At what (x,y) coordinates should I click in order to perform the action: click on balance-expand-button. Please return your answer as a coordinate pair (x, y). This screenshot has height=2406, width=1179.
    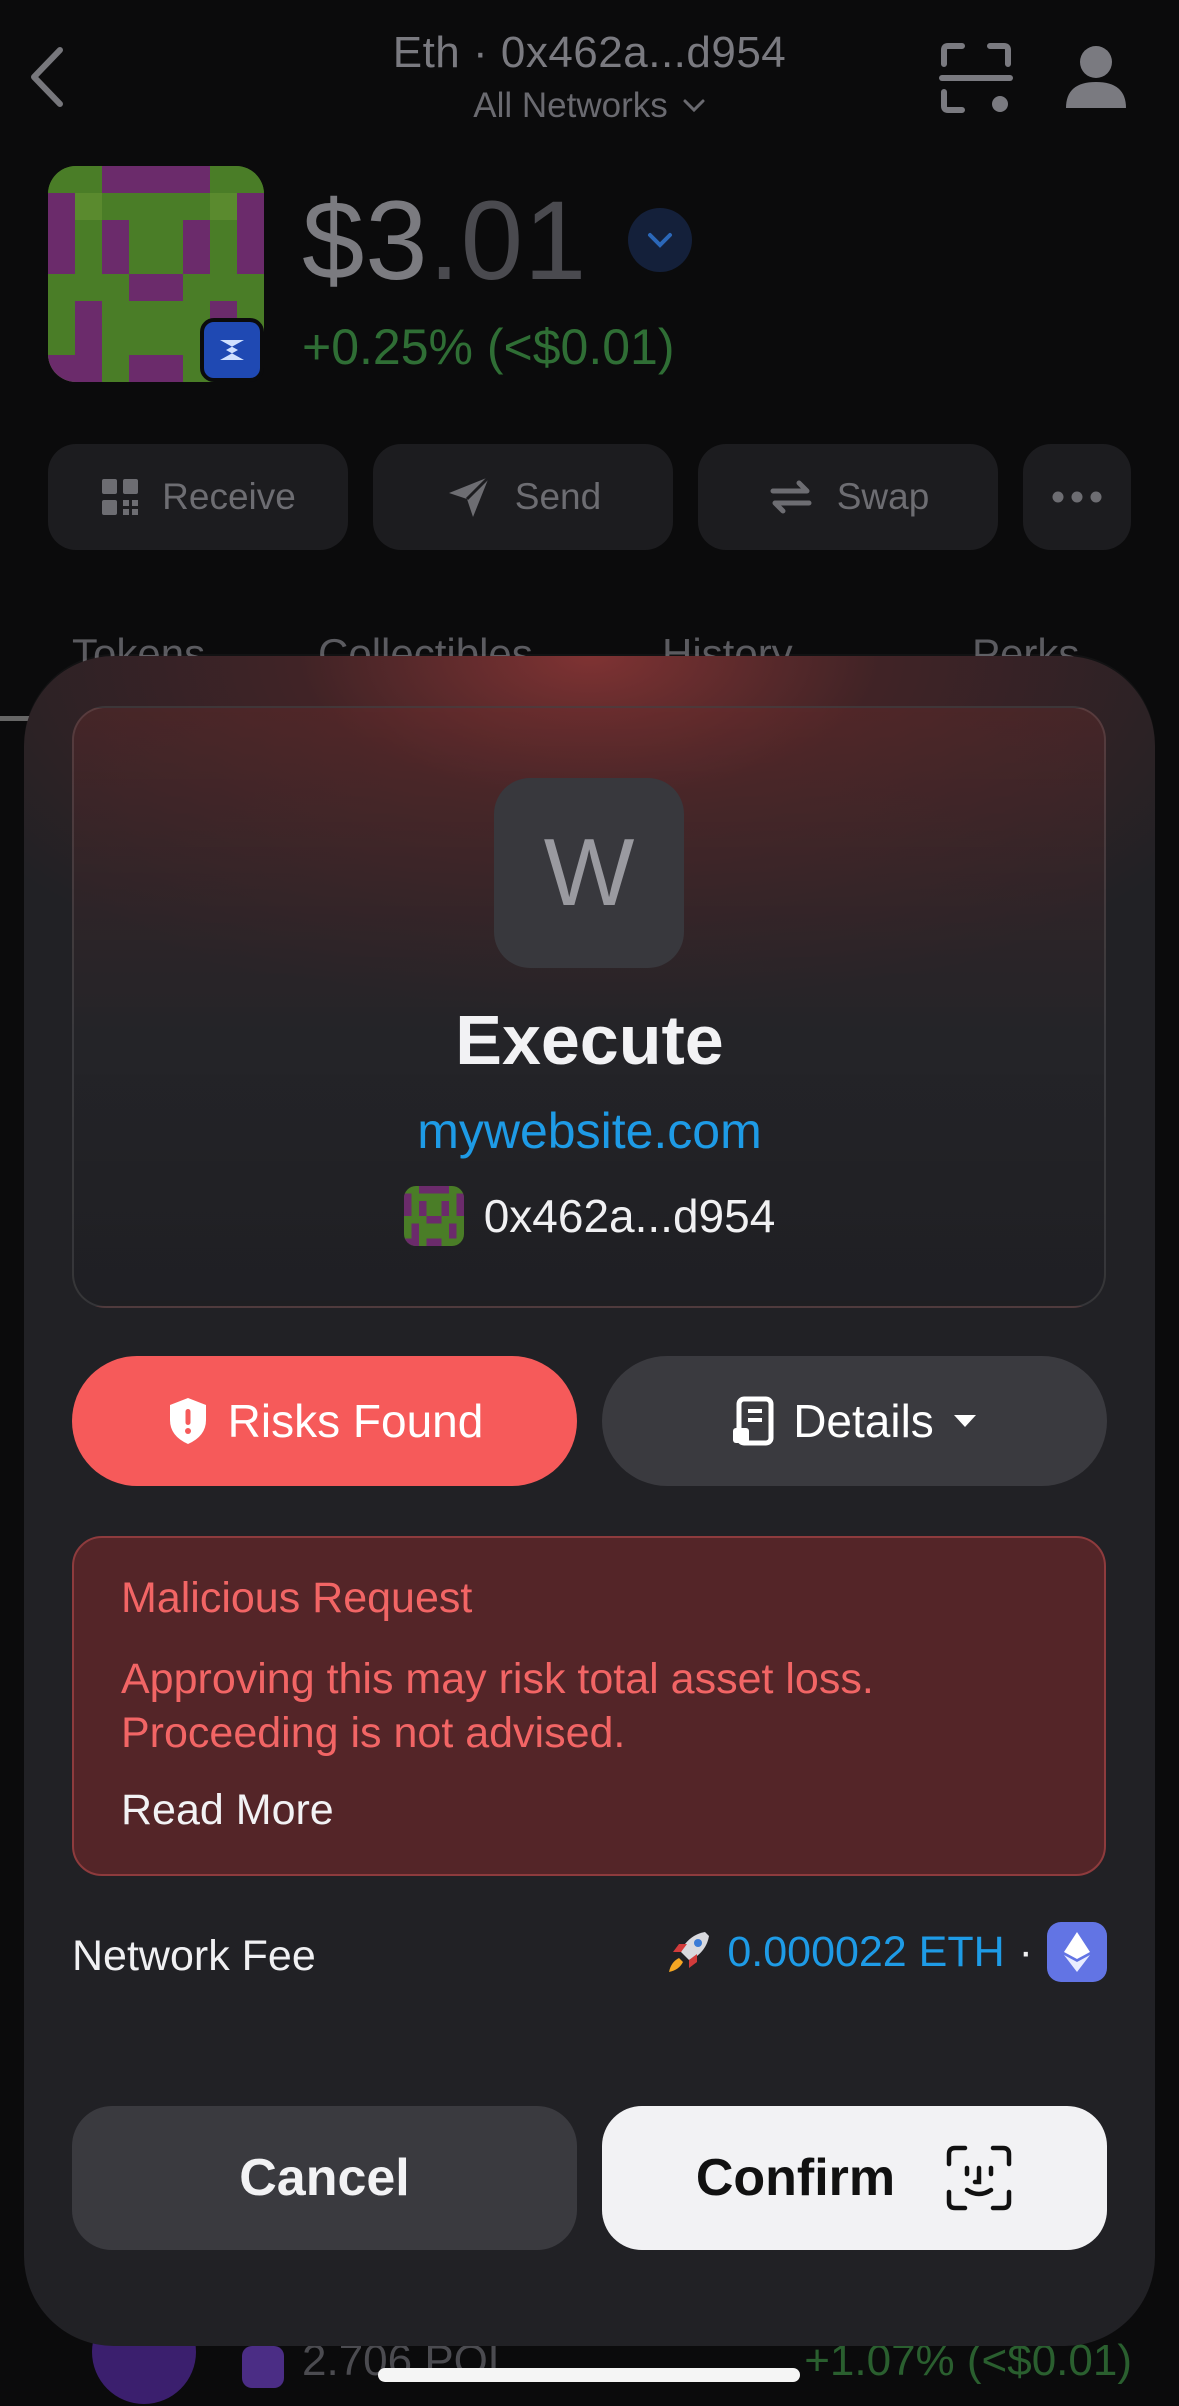
    Looking at the image, I should click on (660, 240).